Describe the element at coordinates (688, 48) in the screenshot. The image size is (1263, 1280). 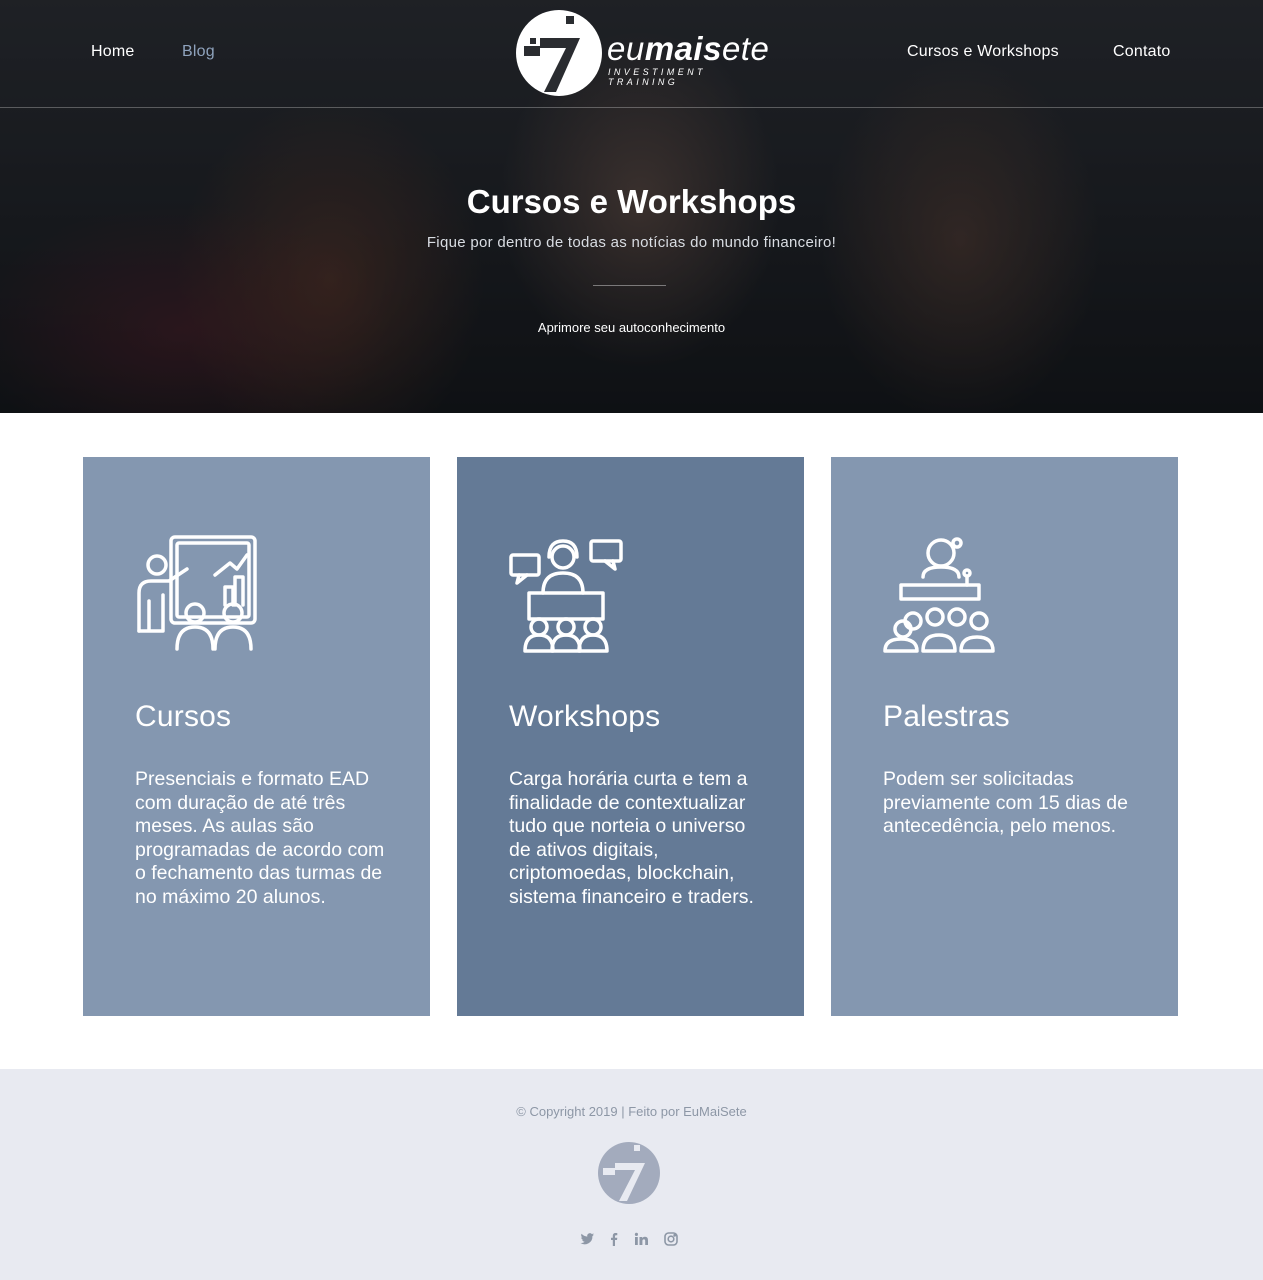
I see `logo-wordmark: eumaisete` at that location.